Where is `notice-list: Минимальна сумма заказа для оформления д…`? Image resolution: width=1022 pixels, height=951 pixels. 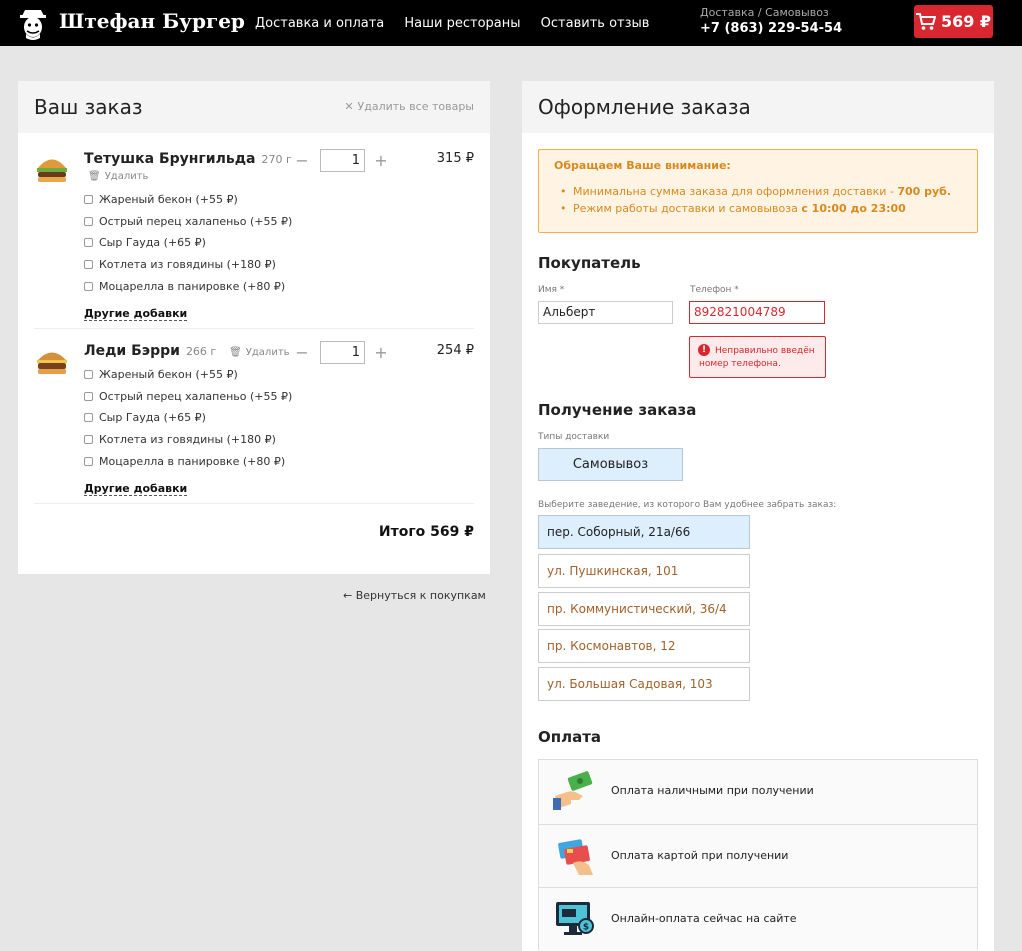 notice-list: Минимальна сумма заказа для оформления д… is located at coordinates (755, 202).